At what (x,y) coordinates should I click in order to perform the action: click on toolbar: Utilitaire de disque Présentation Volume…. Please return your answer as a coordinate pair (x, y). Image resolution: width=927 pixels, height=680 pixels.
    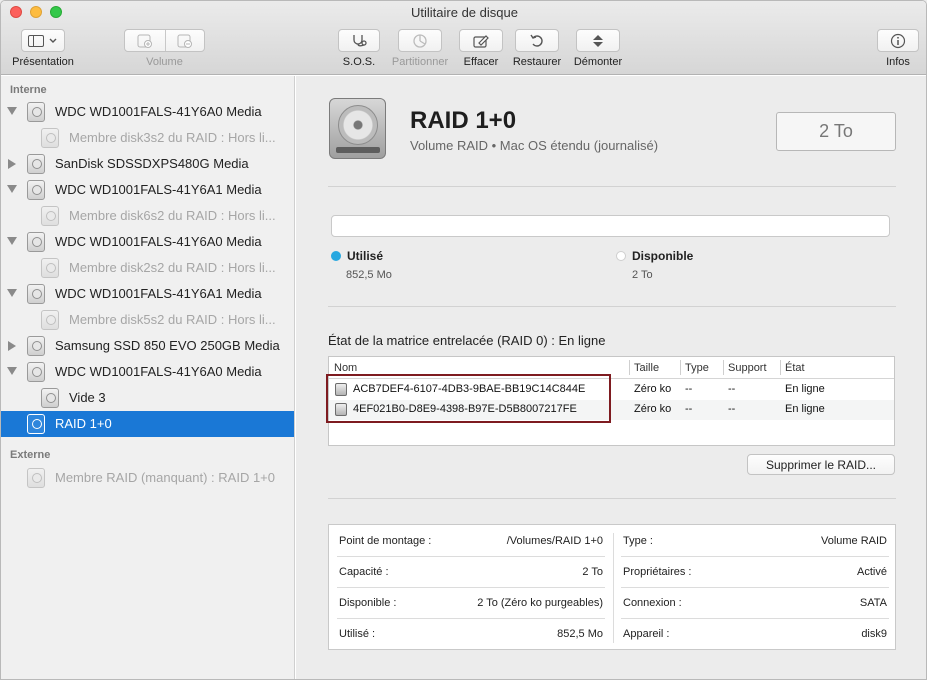
    Looking at the image, I should click on (463, 38).